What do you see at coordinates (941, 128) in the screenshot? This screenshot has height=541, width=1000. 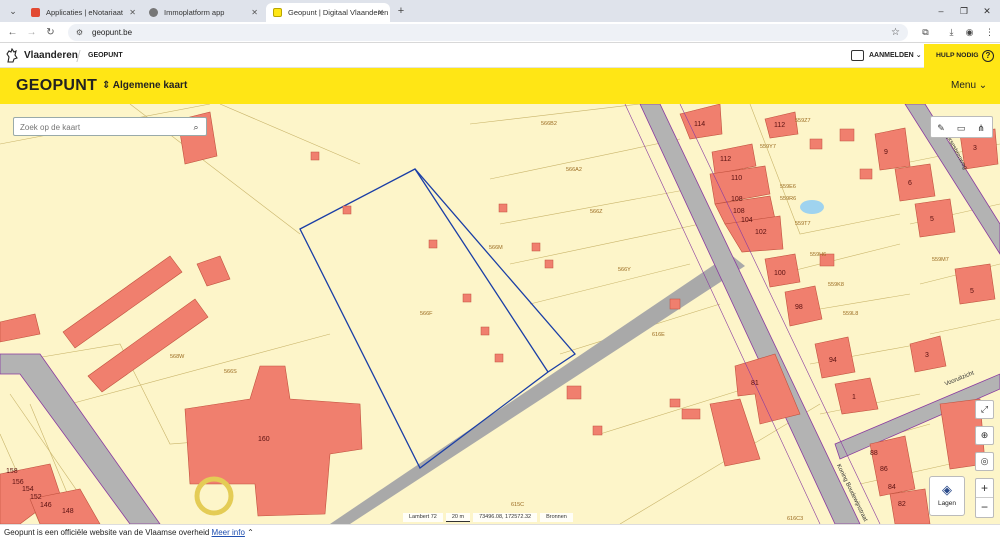 I see `draw-pencil-icon: ✎` at bounding box center [941, 128].